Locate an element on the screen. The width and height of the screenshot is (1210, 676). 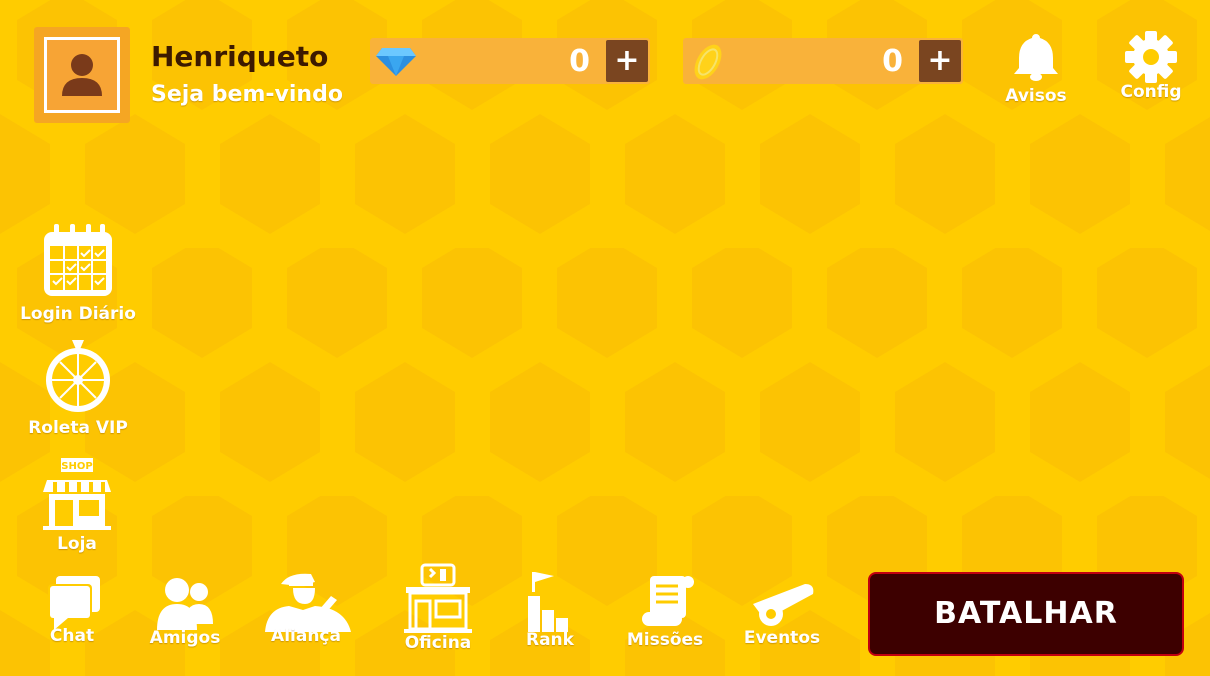
nav-rank-label: Rank is located at coordinates (550, 640).